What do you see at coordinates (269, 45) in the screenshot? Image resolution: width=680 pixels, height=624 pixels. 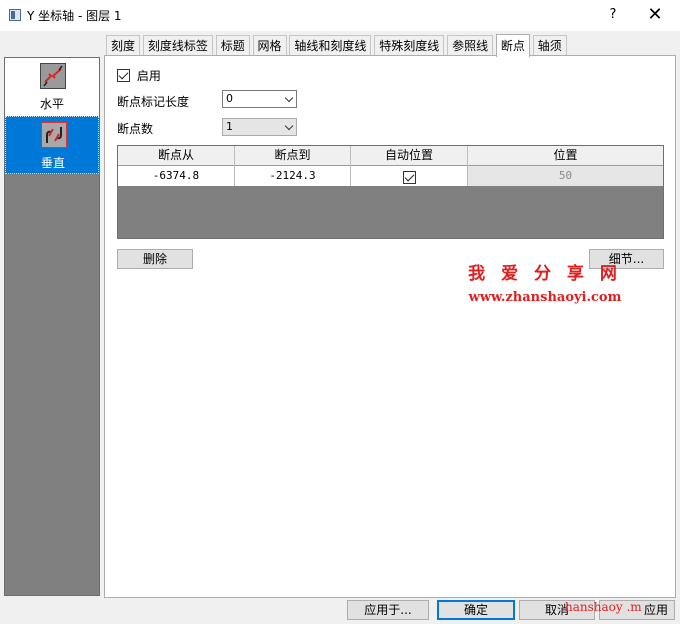 I see `tab-grids: 网格` at bounding box center [269, 45].